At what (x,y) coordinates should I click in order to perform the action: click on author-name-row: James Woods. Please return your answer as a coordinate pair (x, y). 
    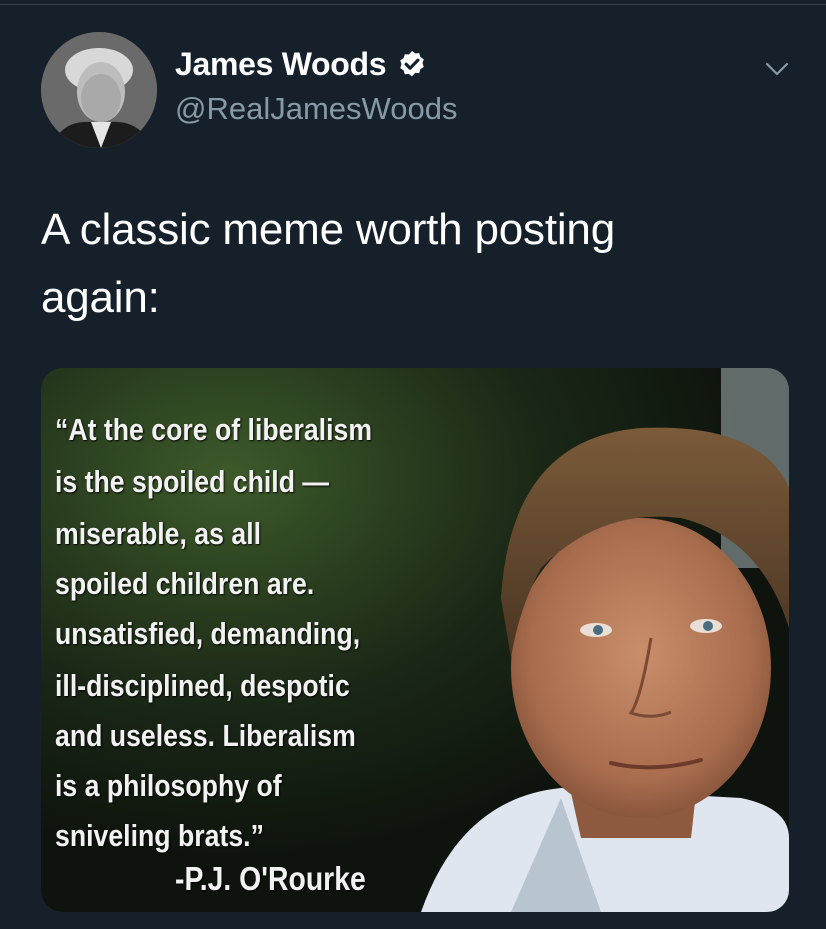
    Looking at the image, I should click on (301, 64).